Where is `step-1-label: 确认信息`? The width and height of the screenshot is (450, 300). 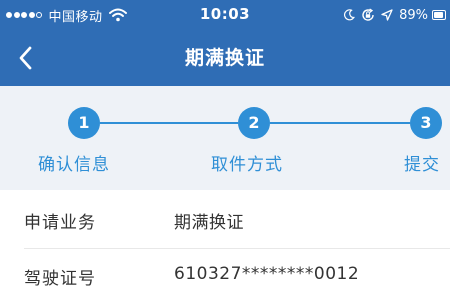
step-1-label: 确认信息 is located at coordinates (74, 165).